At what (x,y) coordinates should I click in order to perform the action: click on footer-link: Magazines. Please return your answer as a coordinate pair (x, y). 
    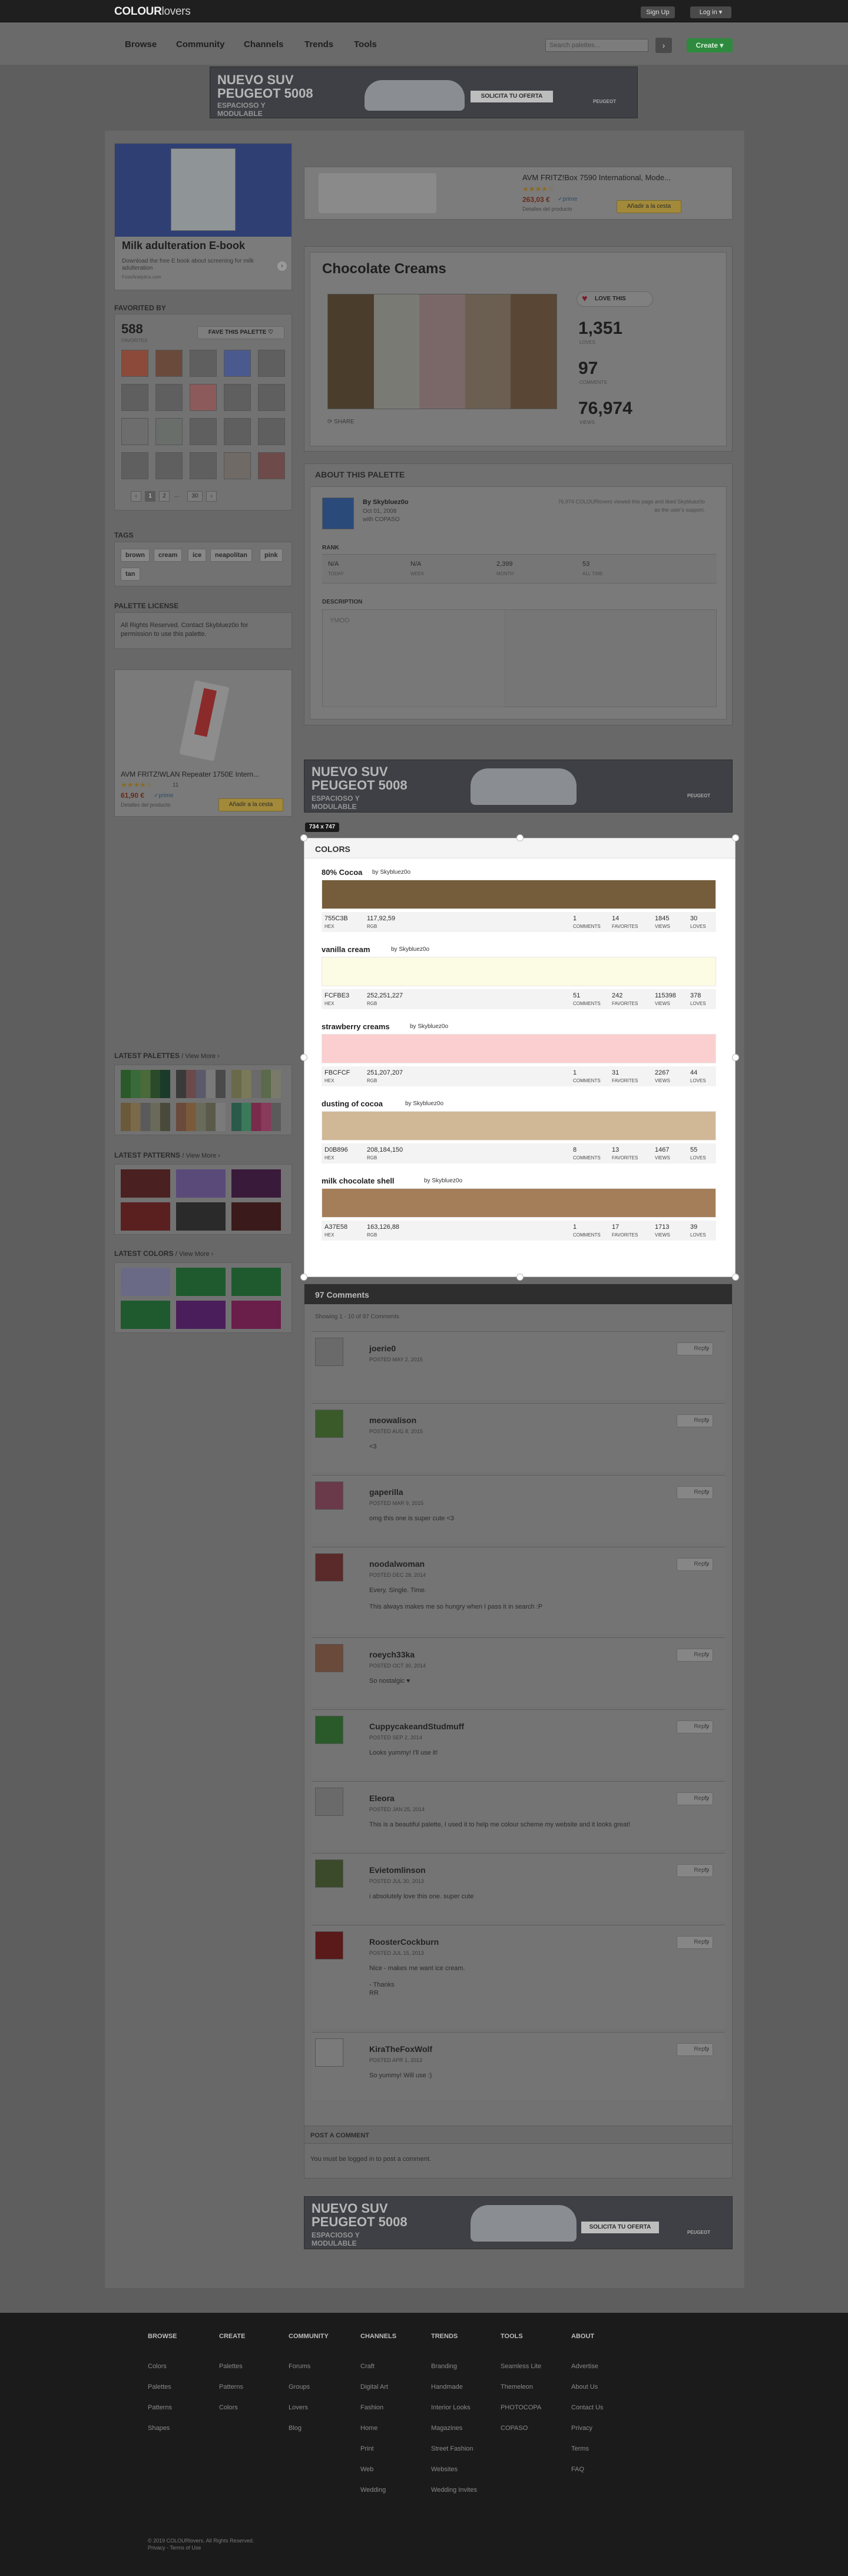
    Looking at the image, I should click on (447, 2428).